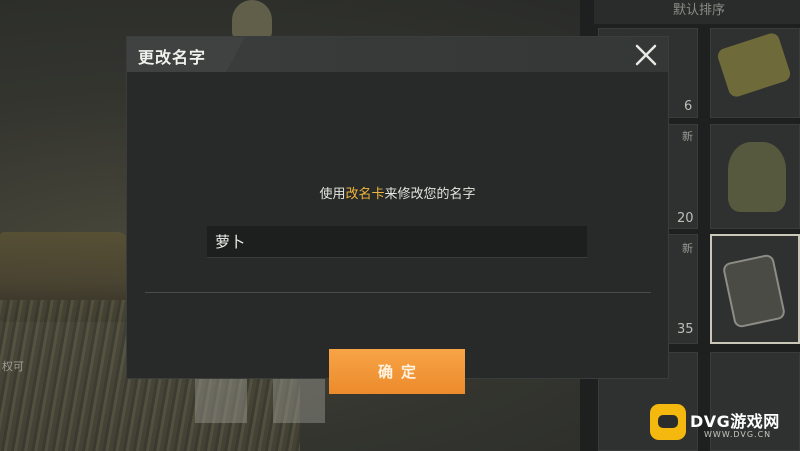 This screenshot has height=451, width=800. Describe the element at coordinates (685, 218) in the screenshot. I see `slot-count: 20` at that location.